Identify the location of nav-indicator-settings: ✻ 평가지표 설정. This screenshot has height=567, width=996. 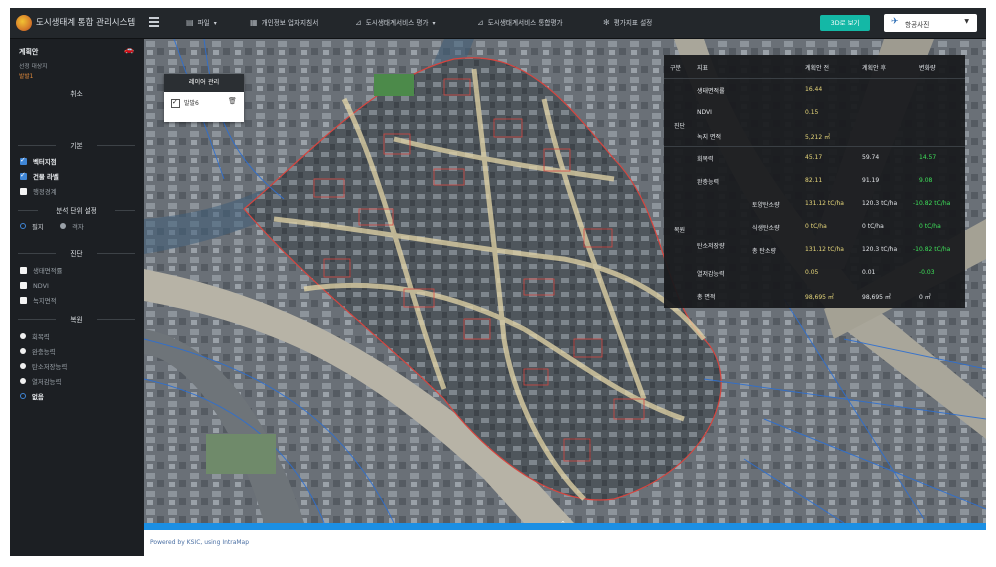
(627, 23).